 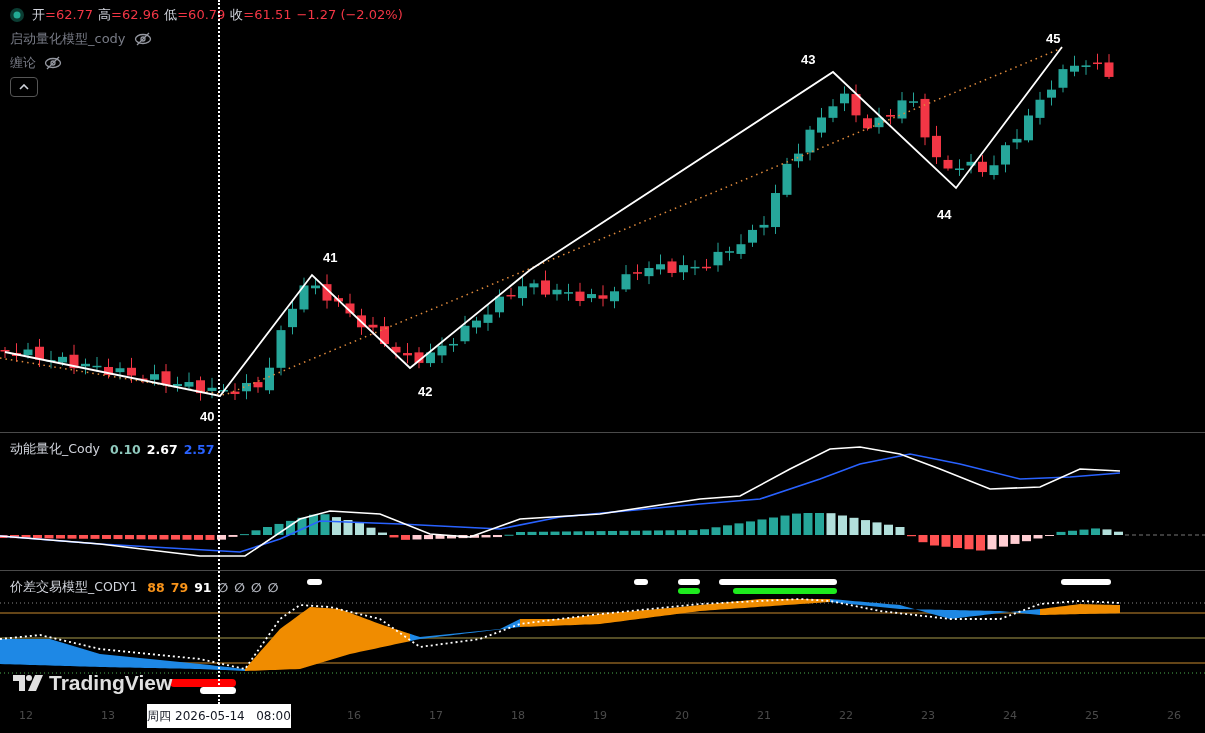 I want to click on logo-text: TradingView, so click(x=111, y=683).